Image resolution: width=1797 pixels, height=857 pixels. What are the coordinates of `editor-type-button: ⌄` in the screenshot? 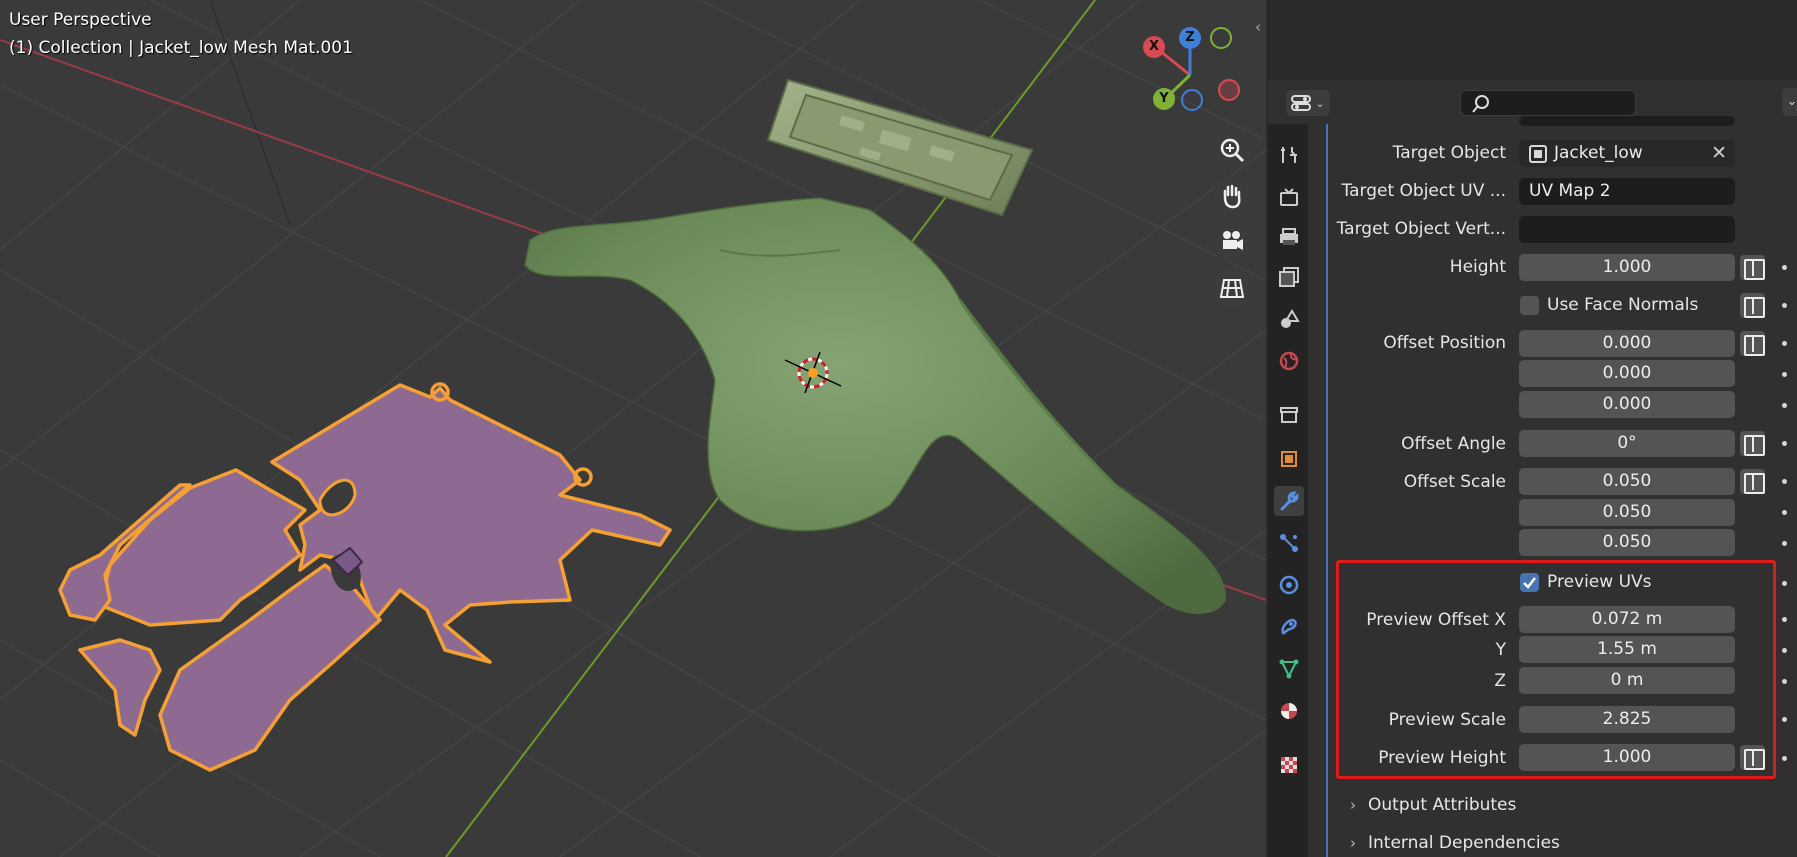 It's located at (1308, 103).